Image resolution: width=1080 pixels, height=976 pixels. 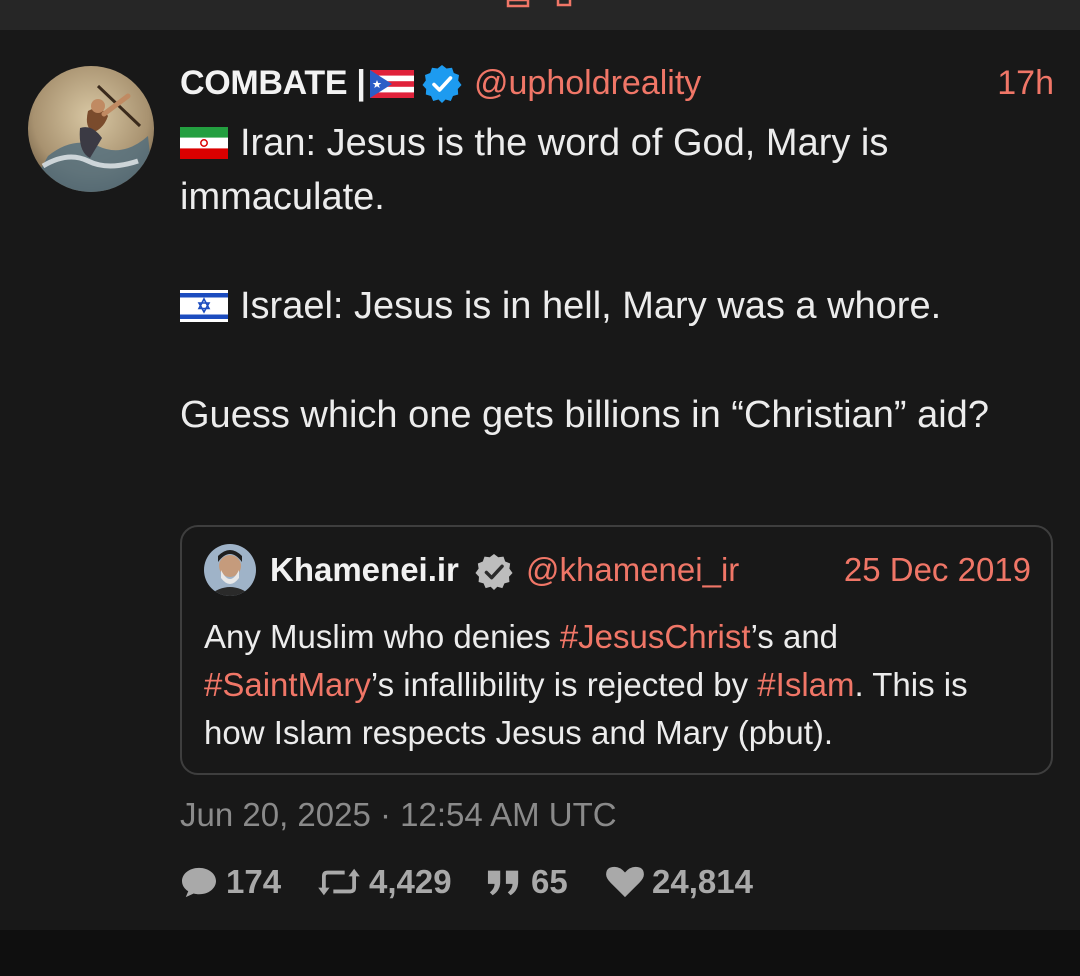 What do you see at coordinates (541, 4) in the screenshot?
I see `partial-nav-icon` at bounding box center [541, 4].